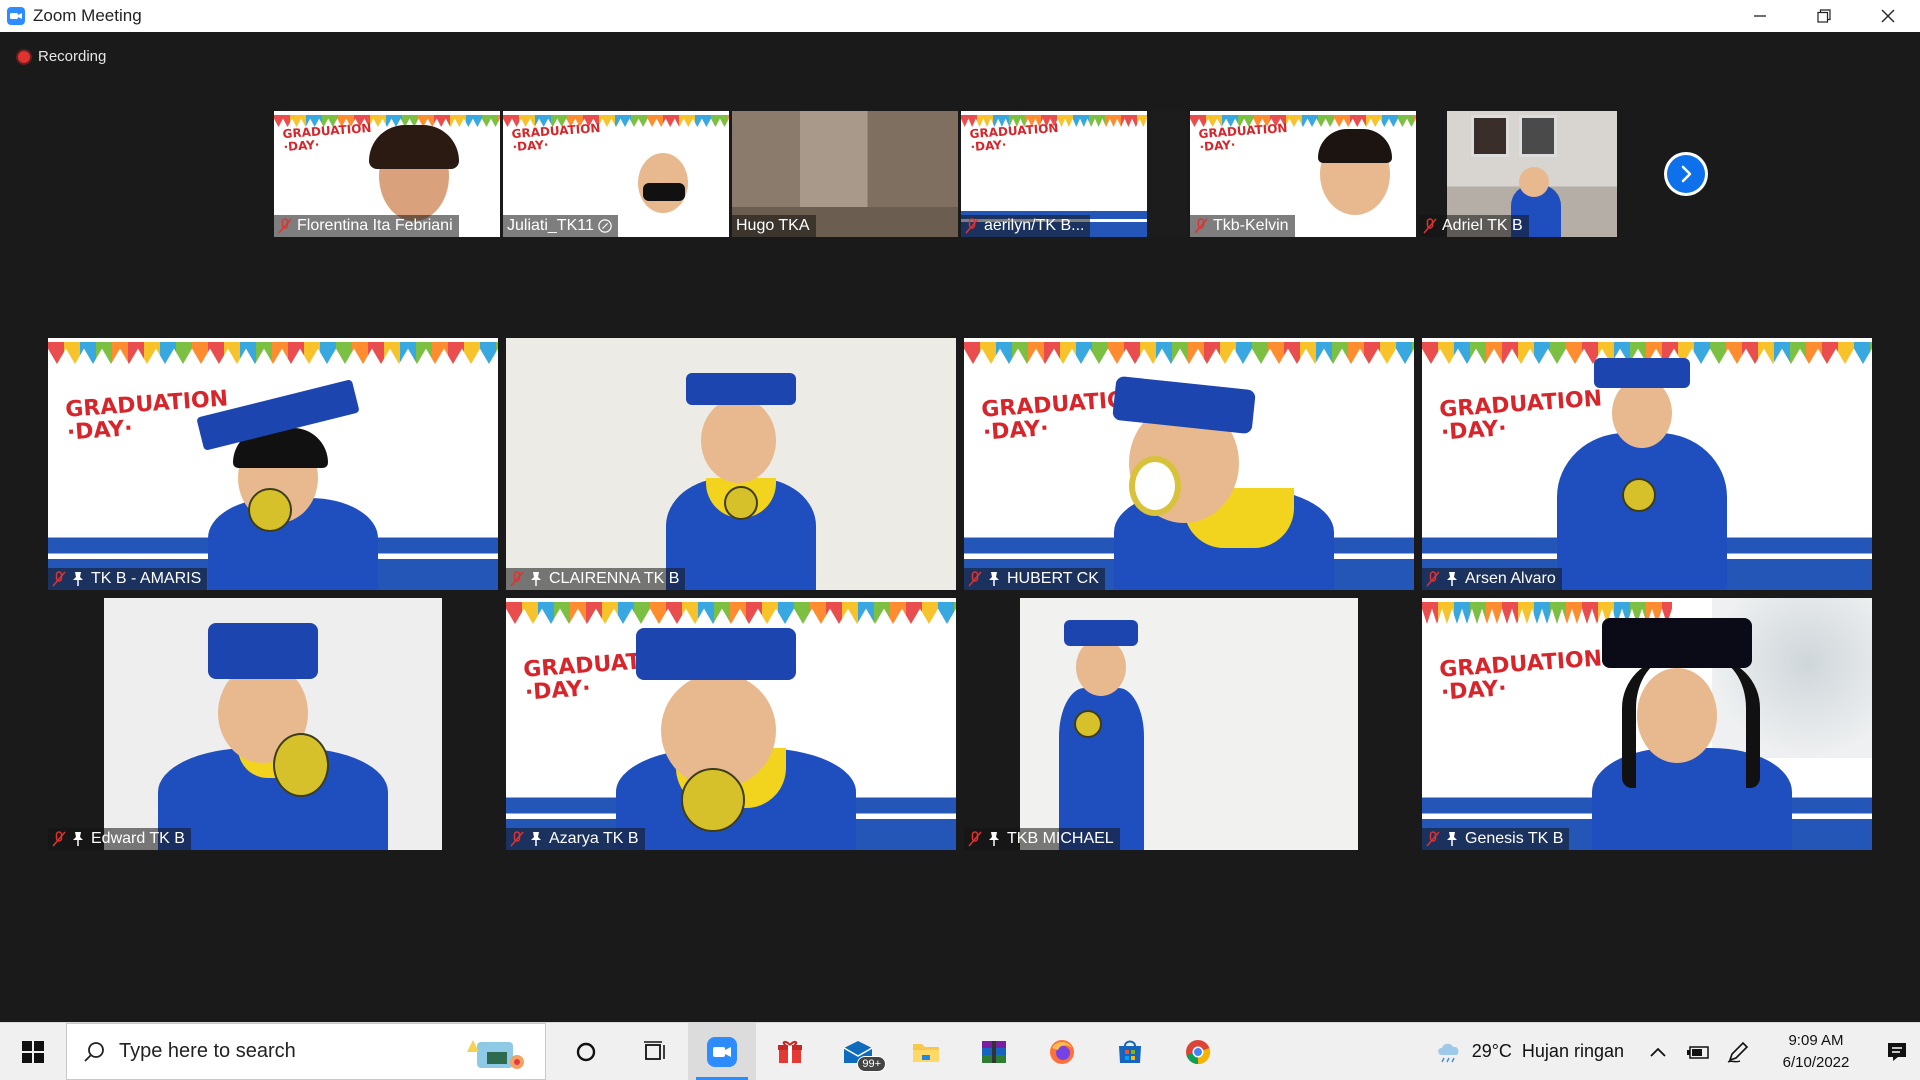  What do you see at coordinates (119, 839) in the screenshot?
I see `participant-name-label: Edward TK B` at bounding box center [119, 839].